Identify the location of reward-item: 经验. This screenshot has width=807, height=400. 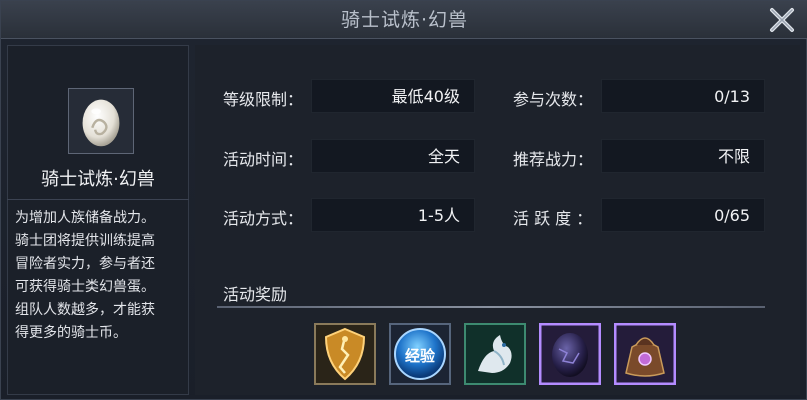
(420, 354).